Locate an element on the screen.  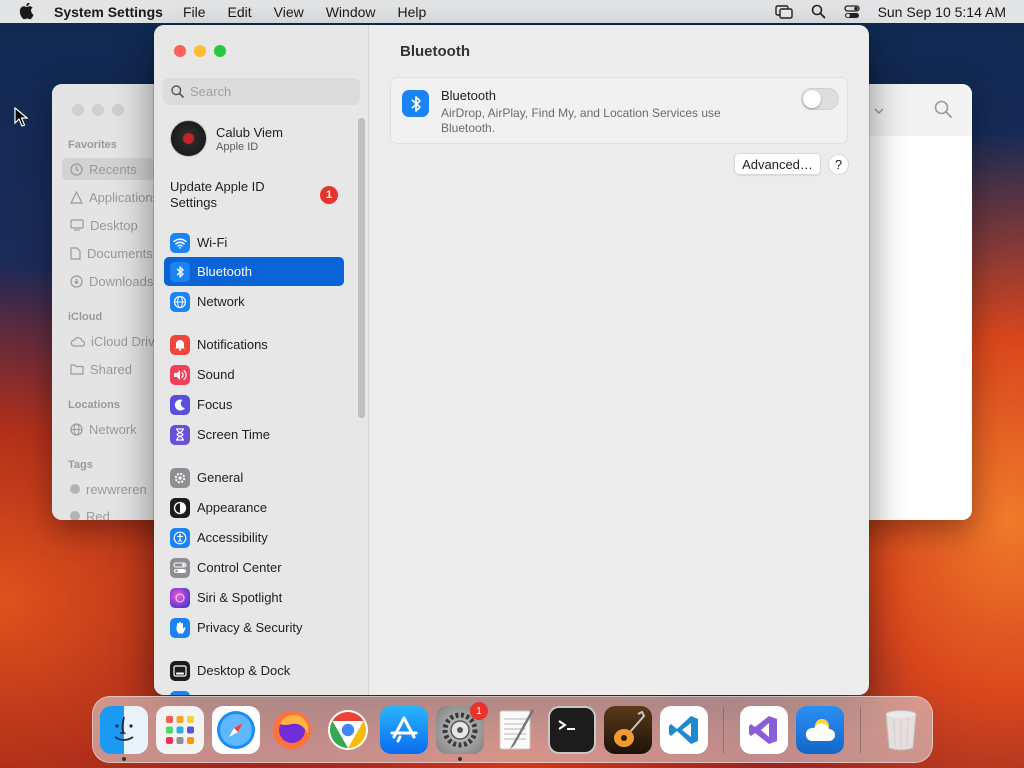
finder-item-label: Recents is located at coordinates (113, 169).